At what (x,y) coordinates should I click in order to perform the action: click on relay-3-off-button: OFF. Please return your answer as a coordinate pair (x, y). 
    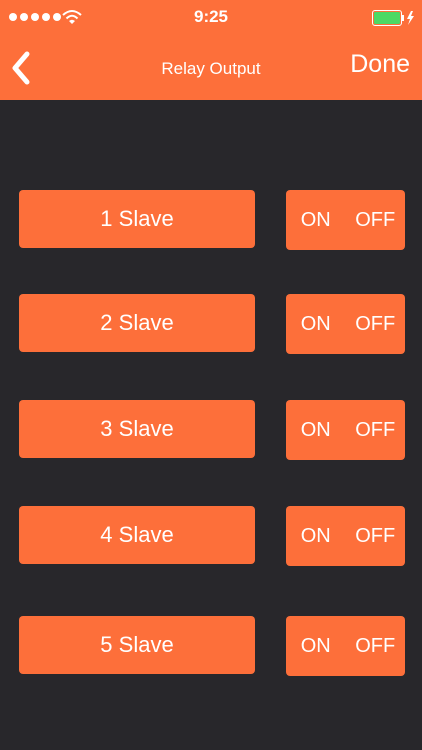
    Looking at the image, I should click on (376, 430).